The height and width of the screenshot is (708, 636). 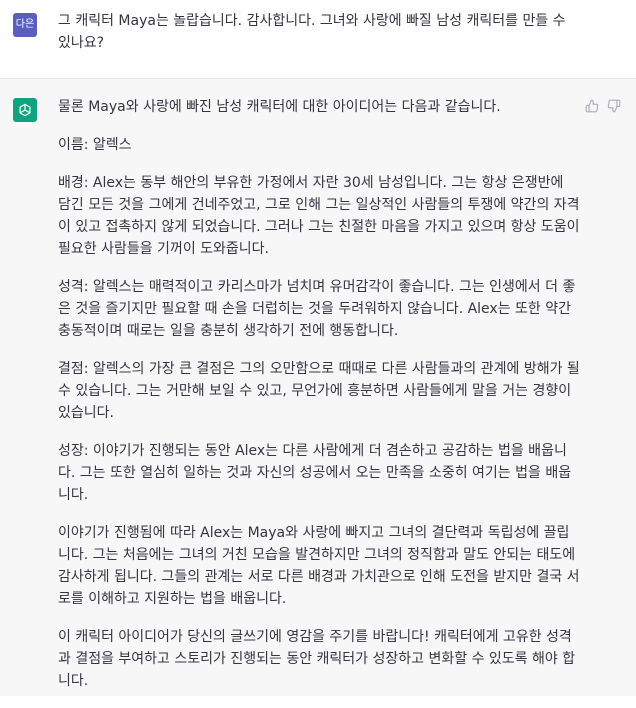 I want to click on answer-paragraph-name: 이름: 알렉스, so click(x=95, y=145).